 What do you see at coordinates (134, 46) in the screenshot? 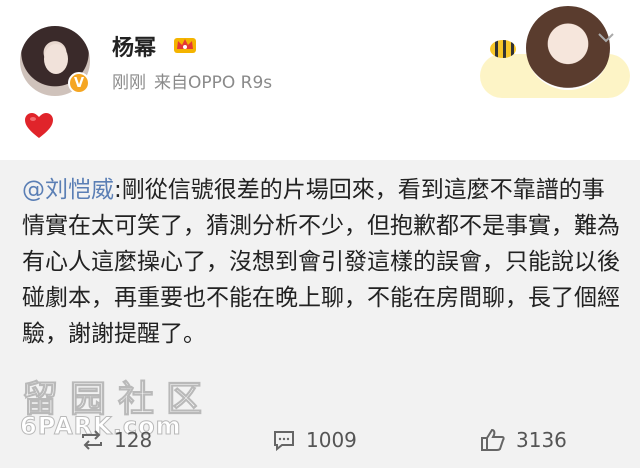
I see `author-name: 杨幂` at bounding box center [134, 46].